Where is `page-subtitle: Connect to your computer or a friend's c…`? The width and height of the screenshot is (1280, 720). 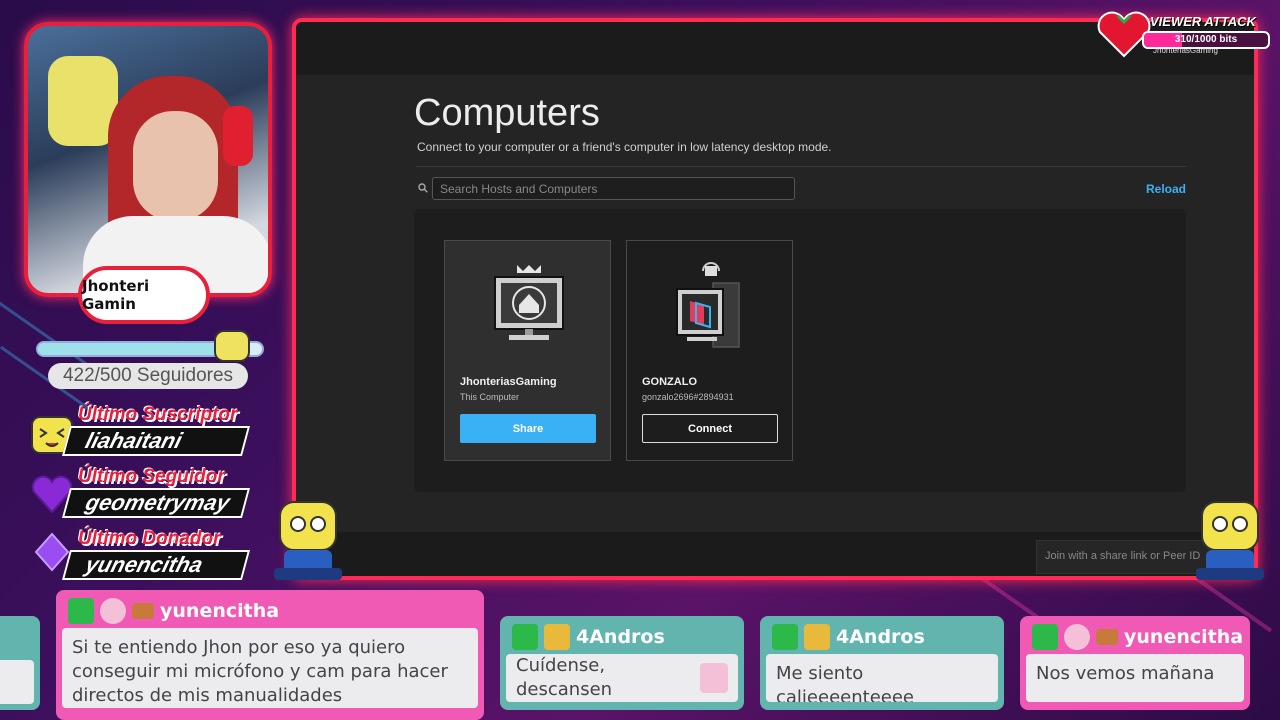 page-subtitle: Connect to your computer or a friend's c… is located at coordinates (624, 147).